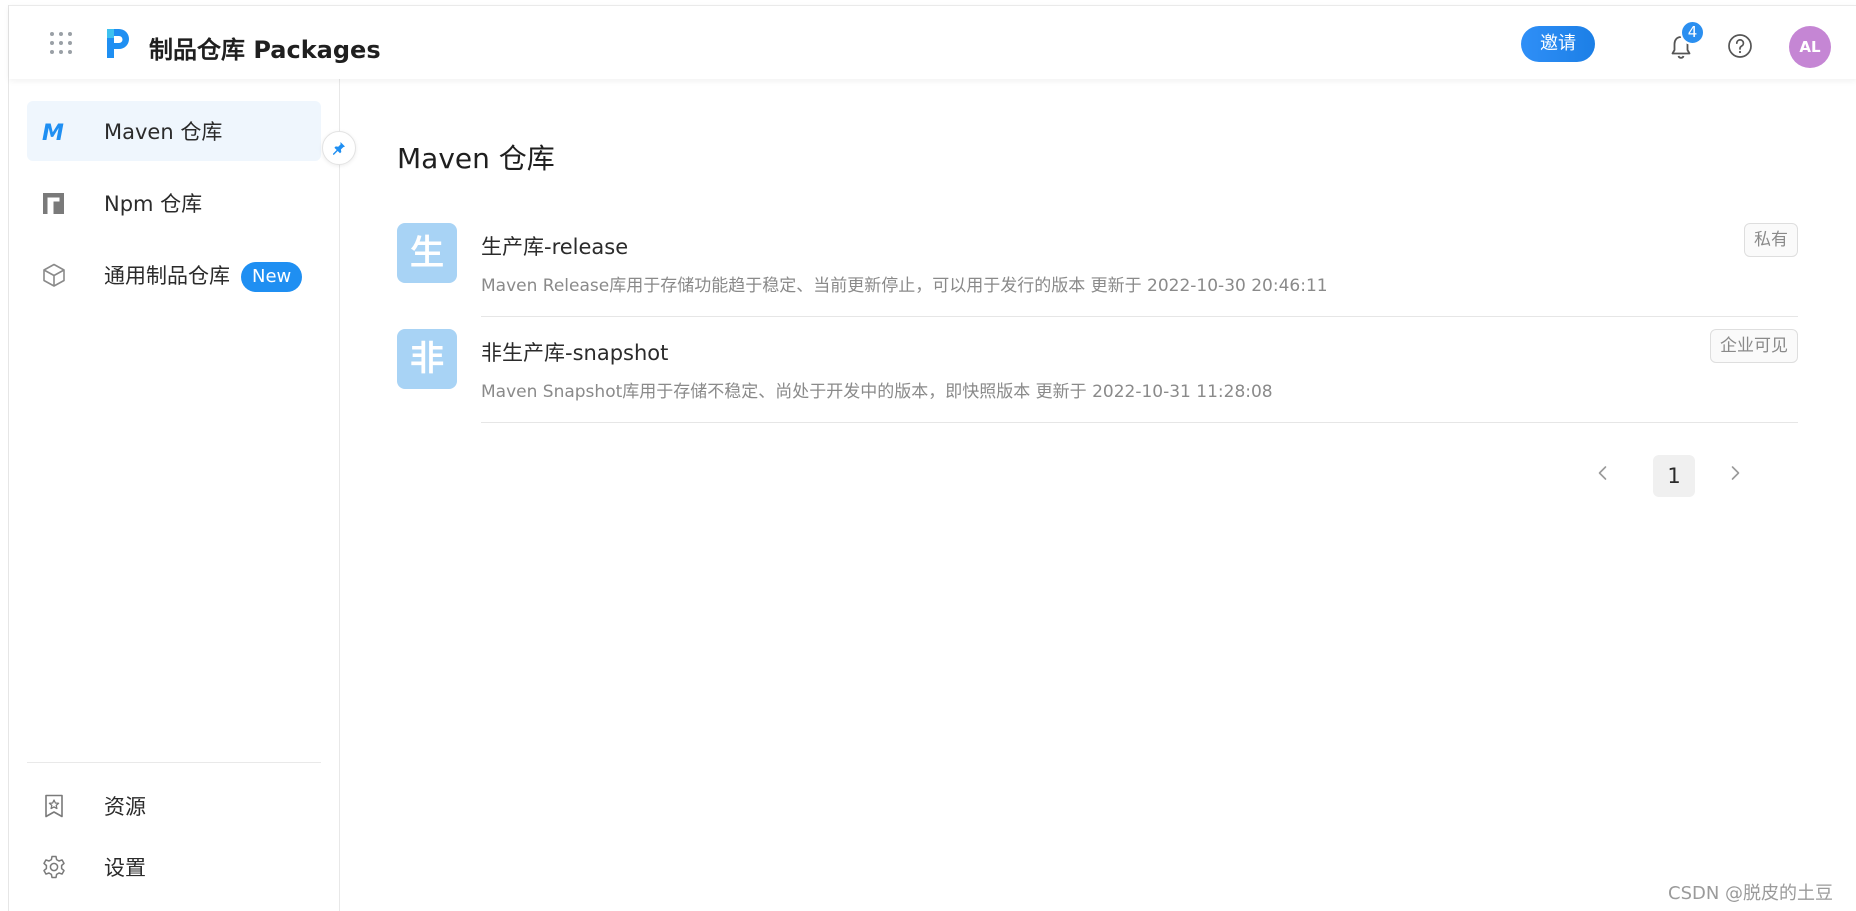 This screenshot has height=911, width=1856. I want to click on visibility-tag: 企业可见, so click(1754, 346).